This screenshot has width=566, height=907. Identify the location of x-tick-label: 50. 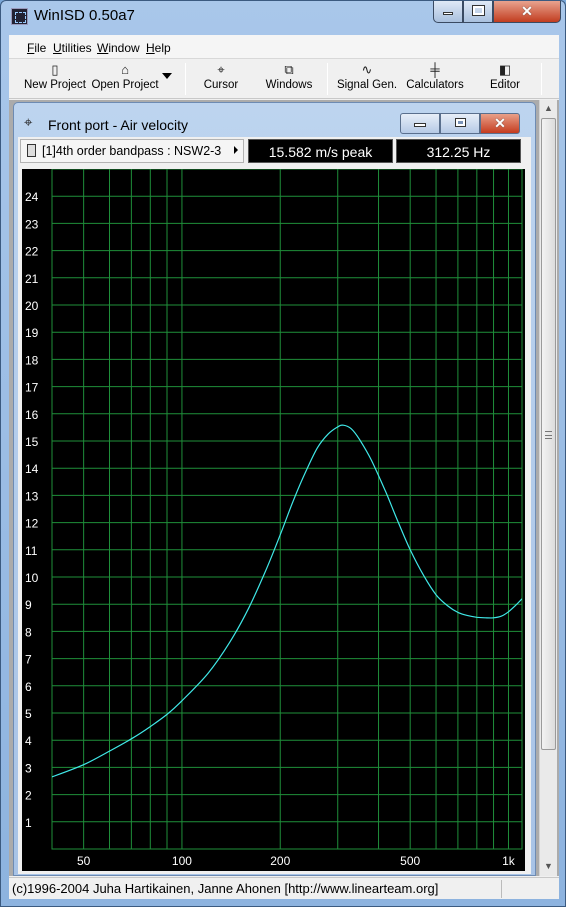
(84, 861).